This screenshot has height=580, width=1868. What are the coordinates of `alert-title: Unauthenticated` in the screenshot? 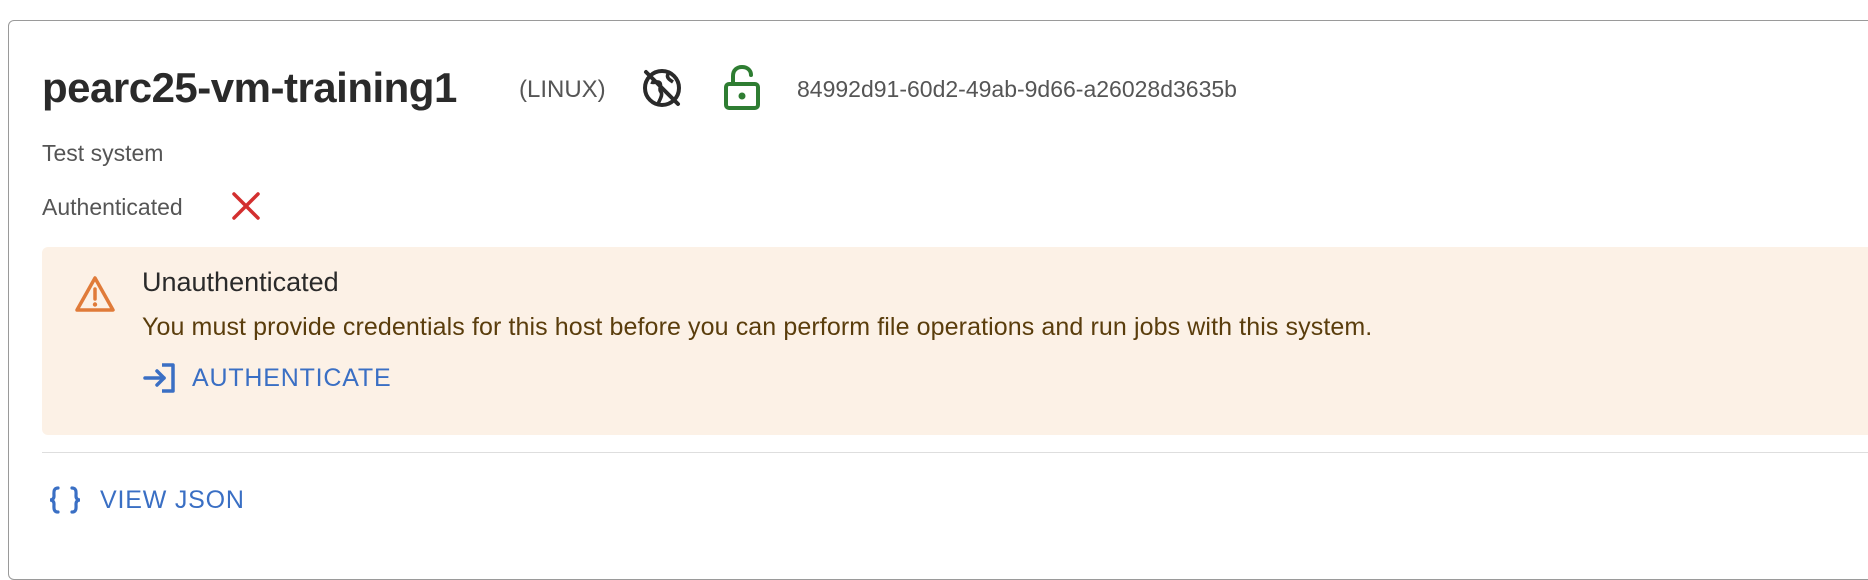 It's located at (240, 282).